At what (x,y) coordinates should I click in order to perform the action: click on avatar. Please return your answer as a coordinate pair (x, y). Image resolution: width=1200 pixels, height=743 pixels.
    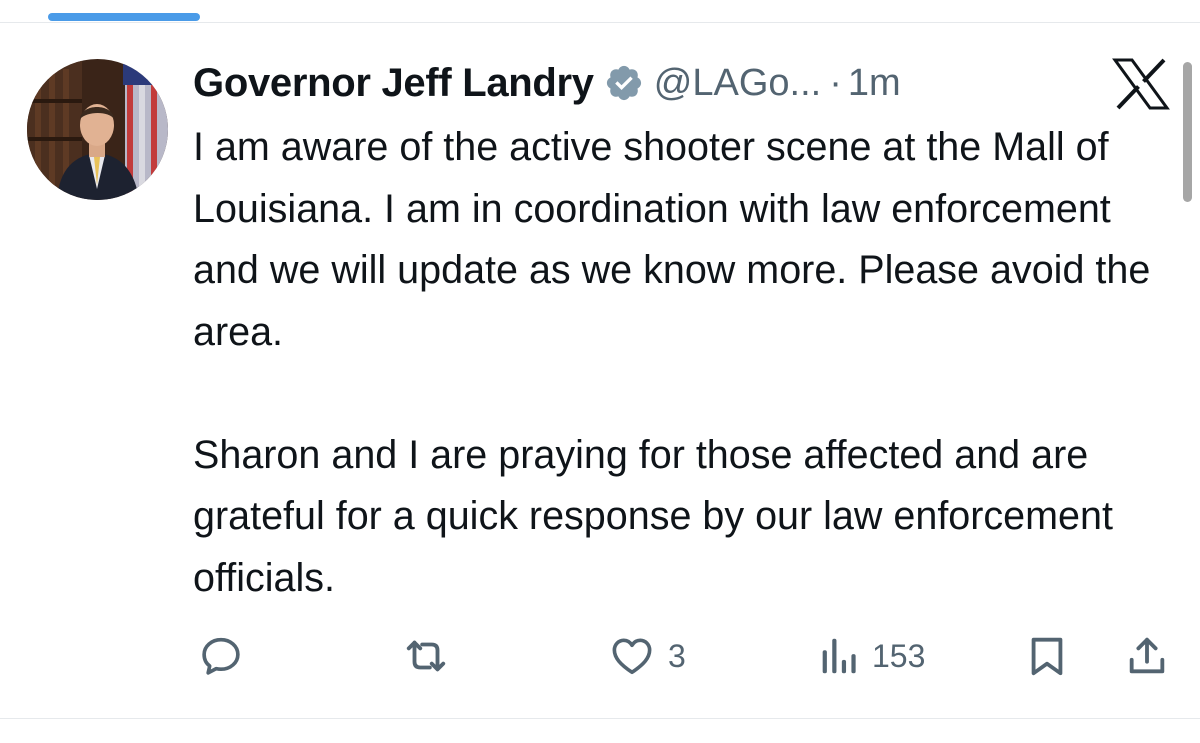
    Looking at the image, I should click on (97, 129).